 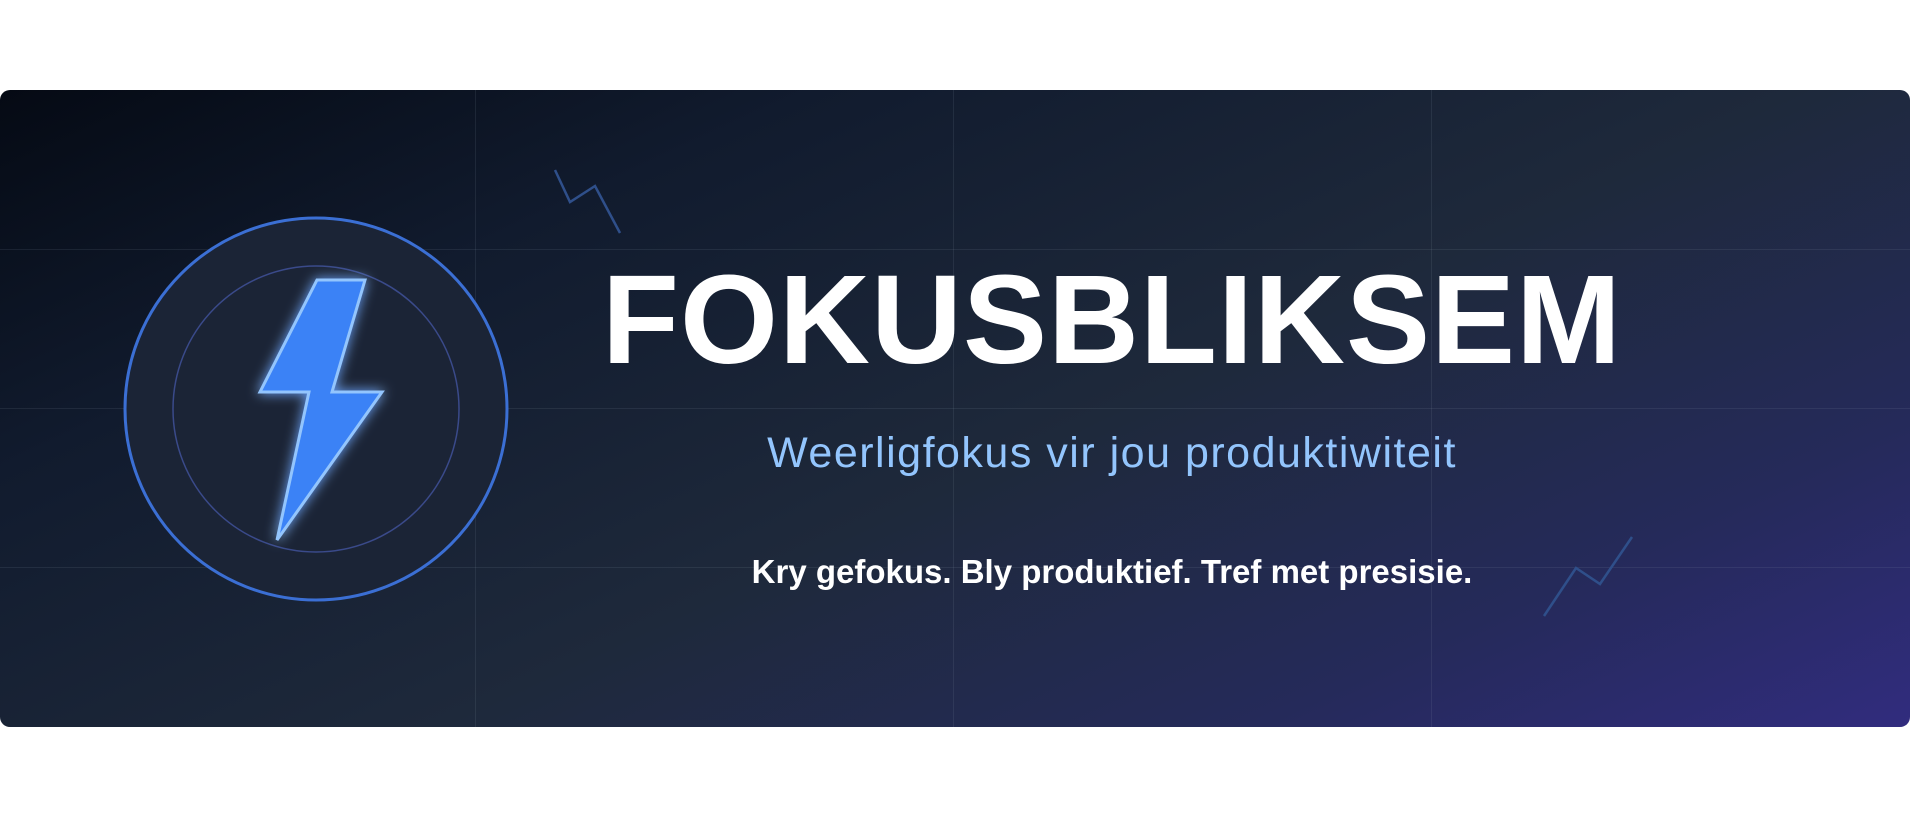 What do you see at coordinates (1112, 453) in the screenshot?
I see `subtitle: Weerligfokus vir jou produktiwiteit` at bounding box center [1112, 453].